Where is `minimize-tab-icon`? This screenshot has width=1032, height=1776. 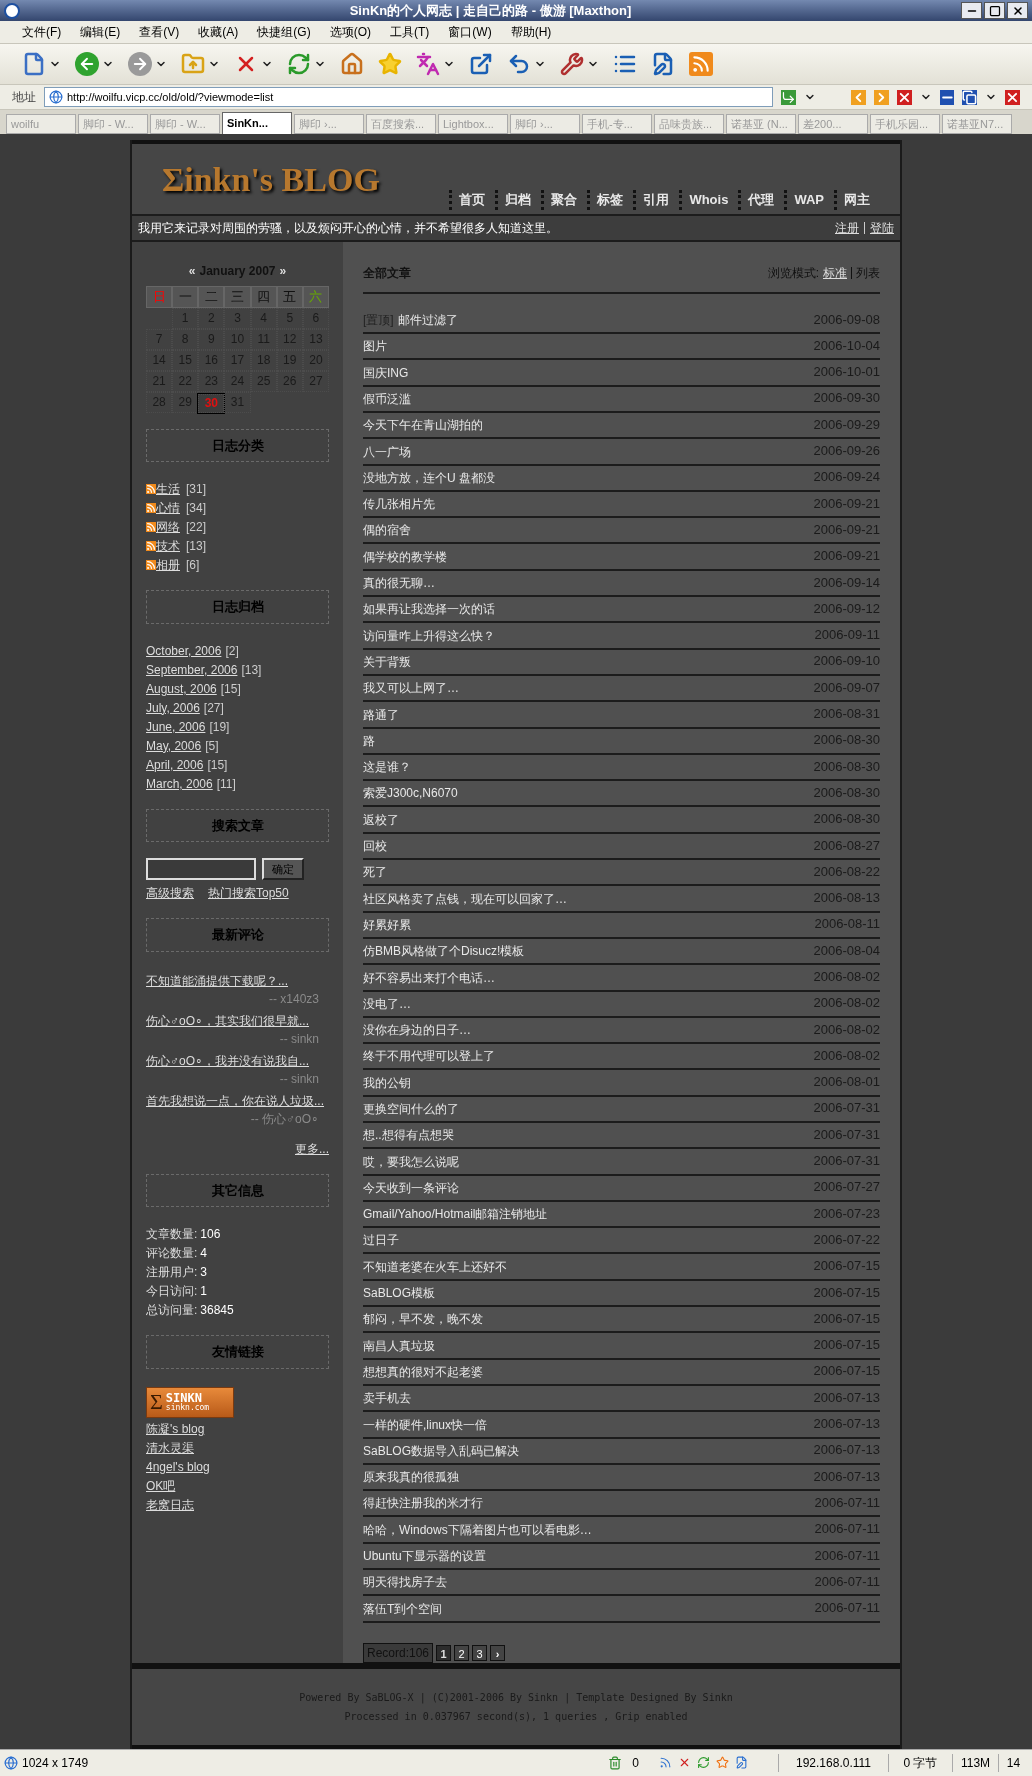
minimize-tab-icon is located at coordinates (947, 97).